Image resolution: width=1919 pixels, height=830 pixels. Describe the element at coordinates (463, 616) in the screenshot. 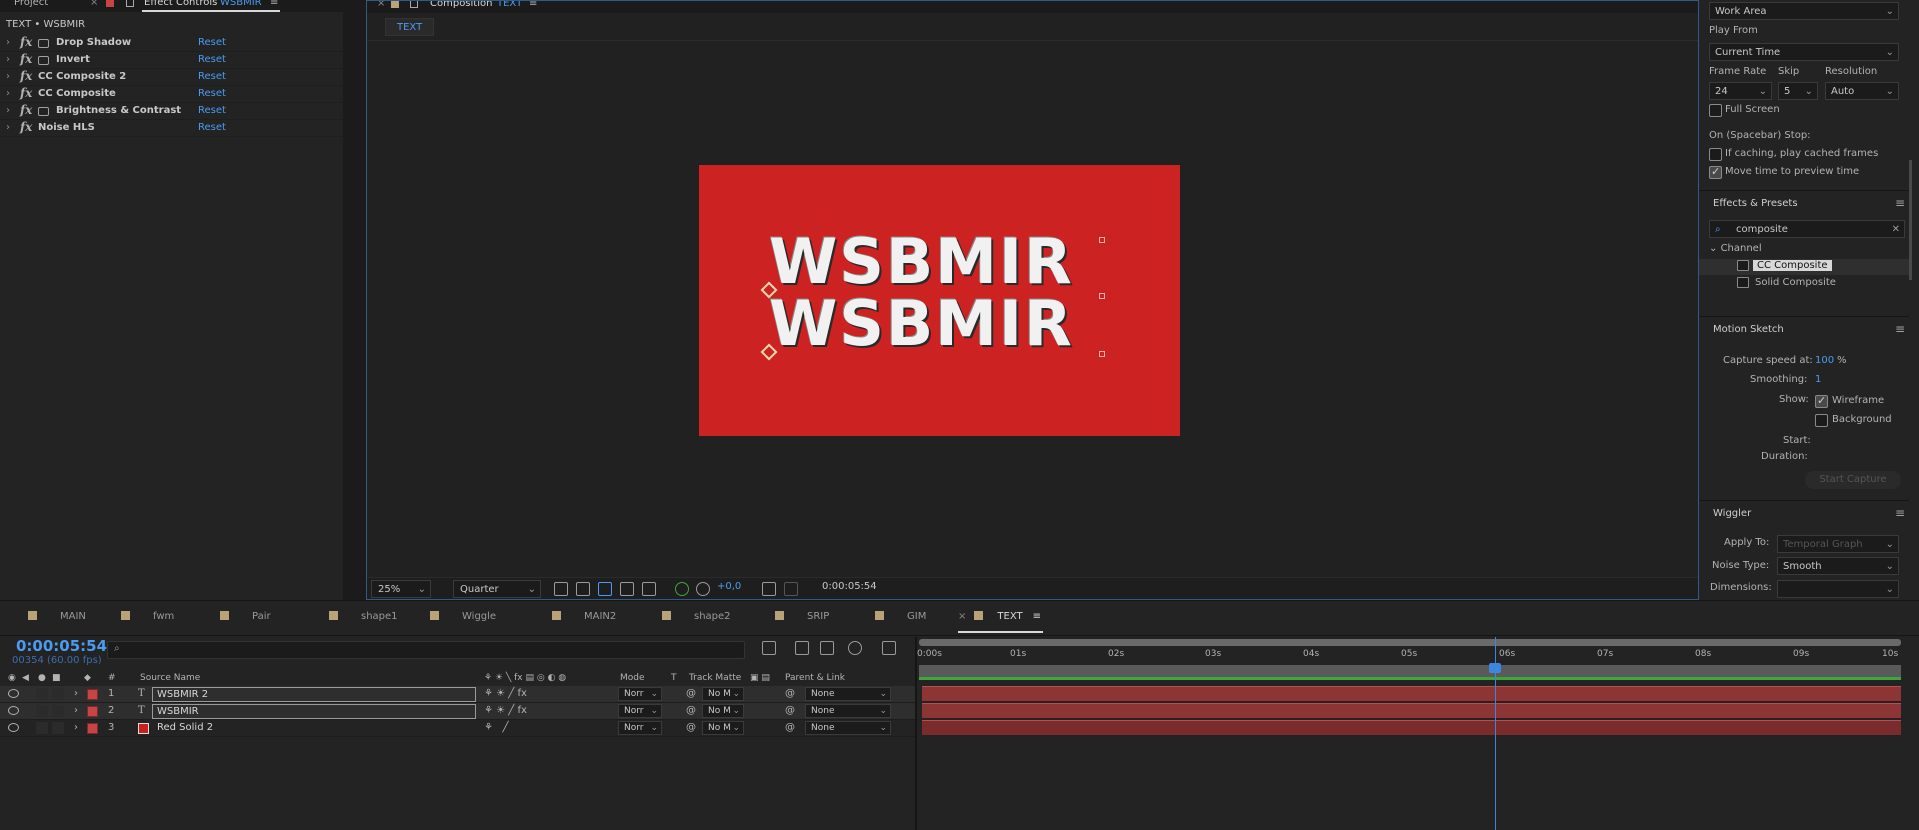

I see `tab-wiggle: Wiggle` at that location.